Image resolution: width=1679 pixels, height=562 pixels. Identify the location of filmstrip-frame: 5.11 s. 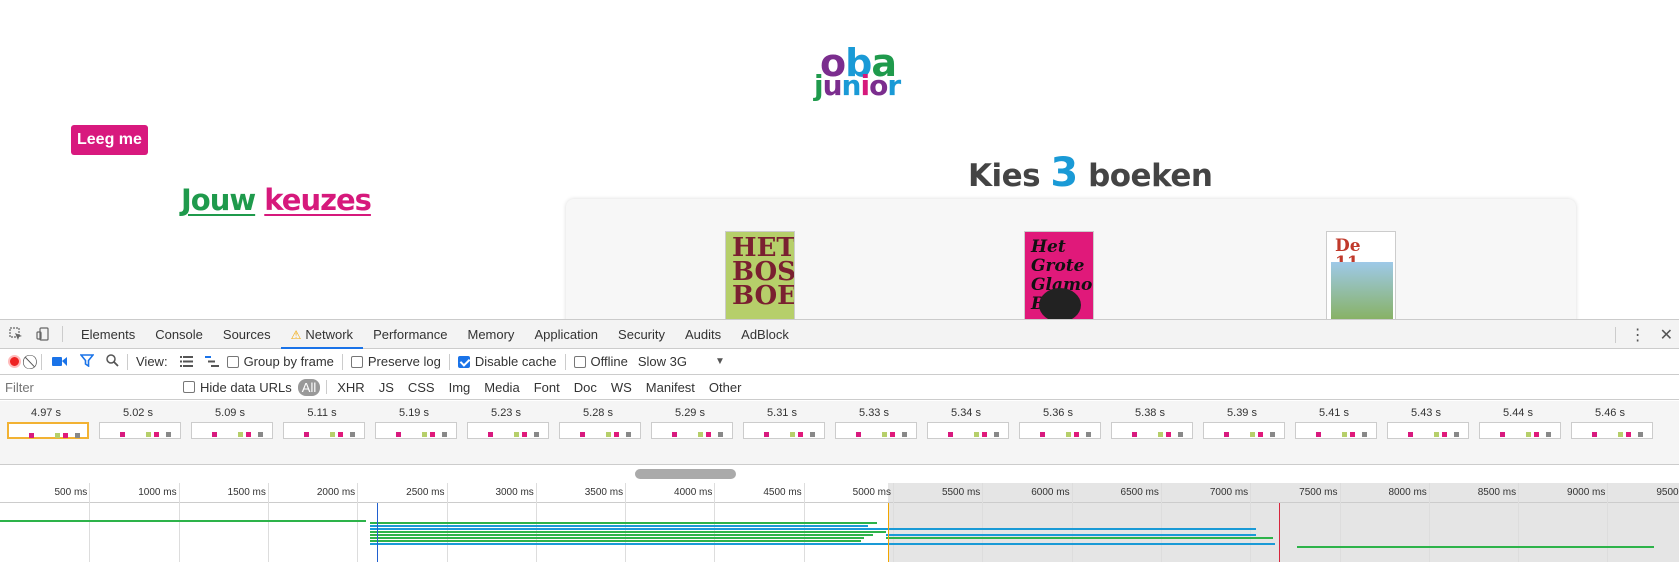
(322, 431).